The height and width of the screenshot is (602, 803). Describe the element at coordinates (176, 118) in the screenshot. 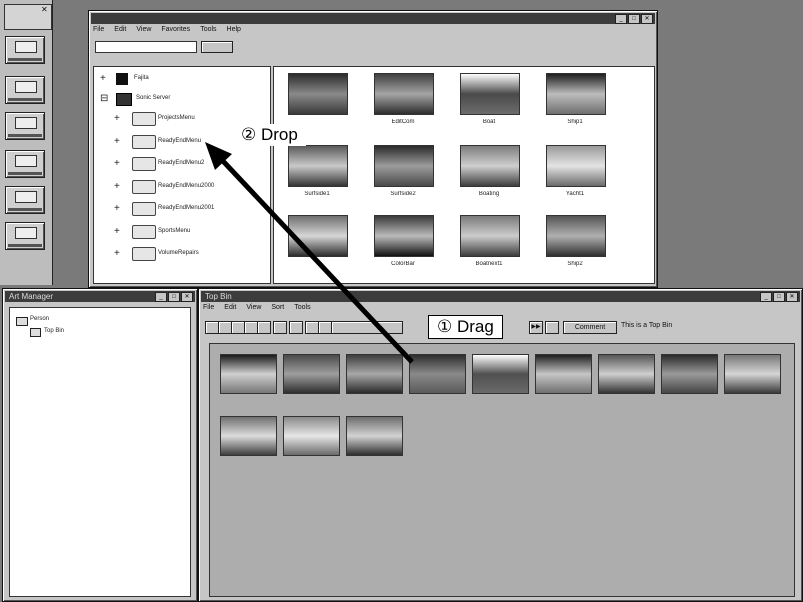

I see `tree-item-label: ProjectsMenu` at that location.